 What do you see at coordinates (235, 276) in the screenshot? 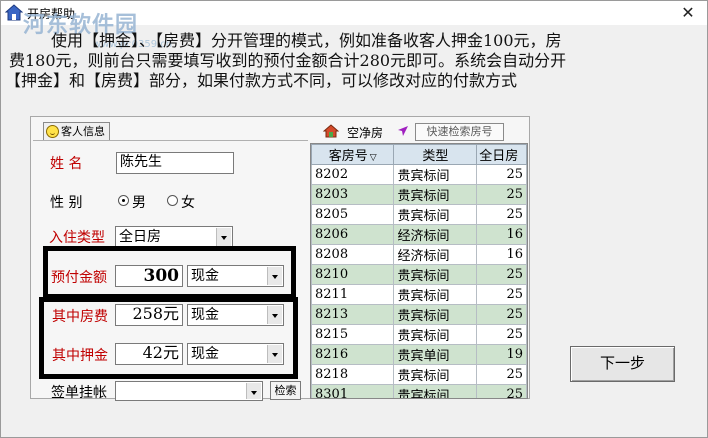
I see `prepay-method-select: 现金` at bounding box center [235, 276].